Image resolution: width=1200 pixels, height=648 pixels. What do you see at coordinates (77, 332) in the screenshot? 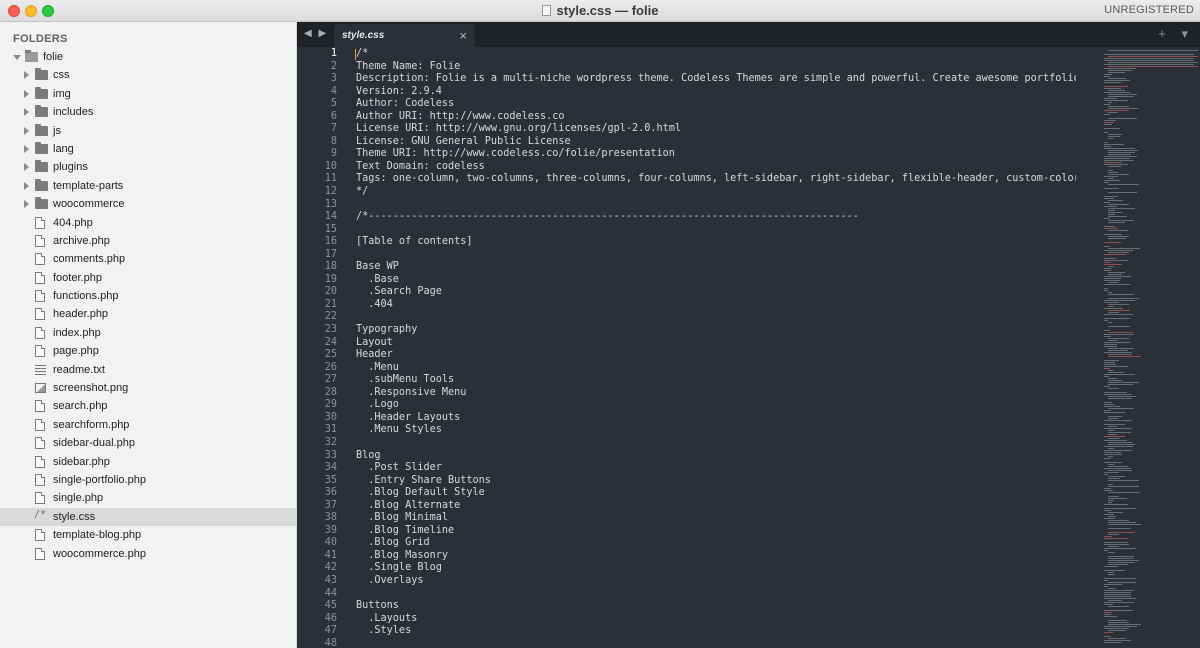
I see `tree-item-label: index.php` at bounding box center [77, 332].